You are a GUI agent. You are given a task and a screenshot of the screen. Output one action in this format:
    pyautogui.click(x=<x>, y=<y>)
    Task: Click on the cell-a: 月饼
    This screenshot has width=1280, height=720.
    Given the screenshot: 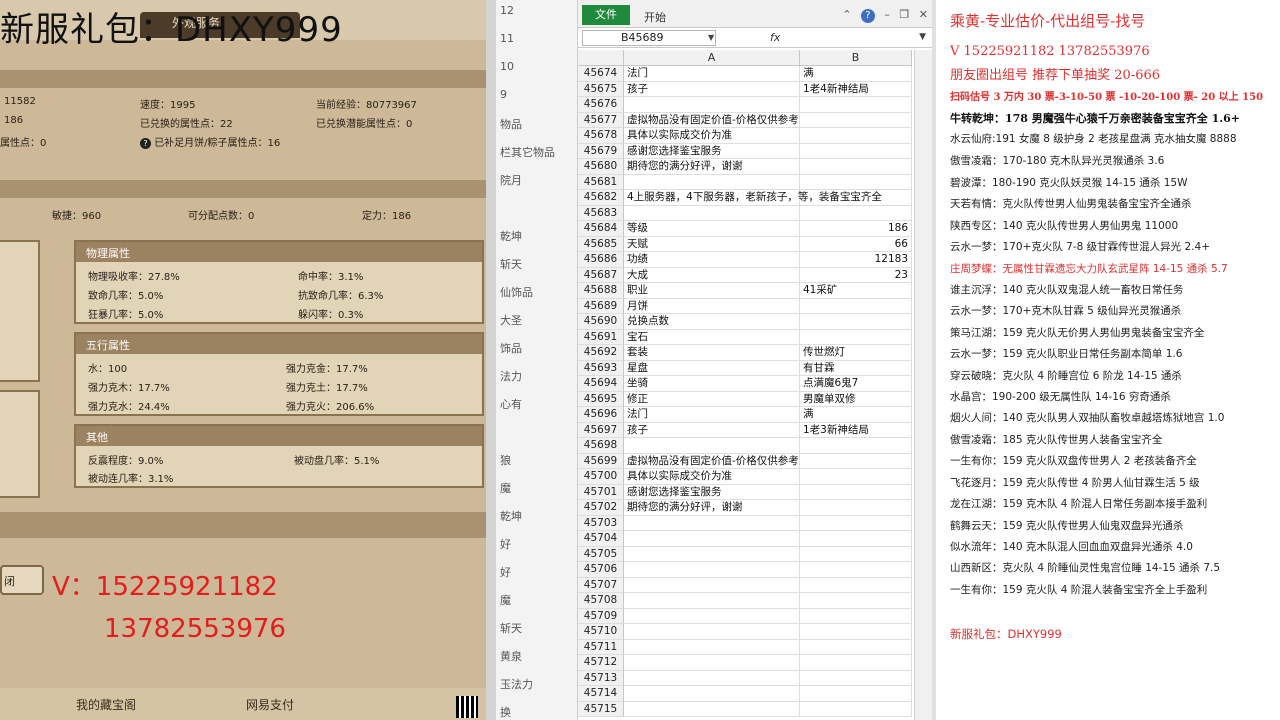 What is the action you would take?
    pyautogui.click(x=712, y=306)
    